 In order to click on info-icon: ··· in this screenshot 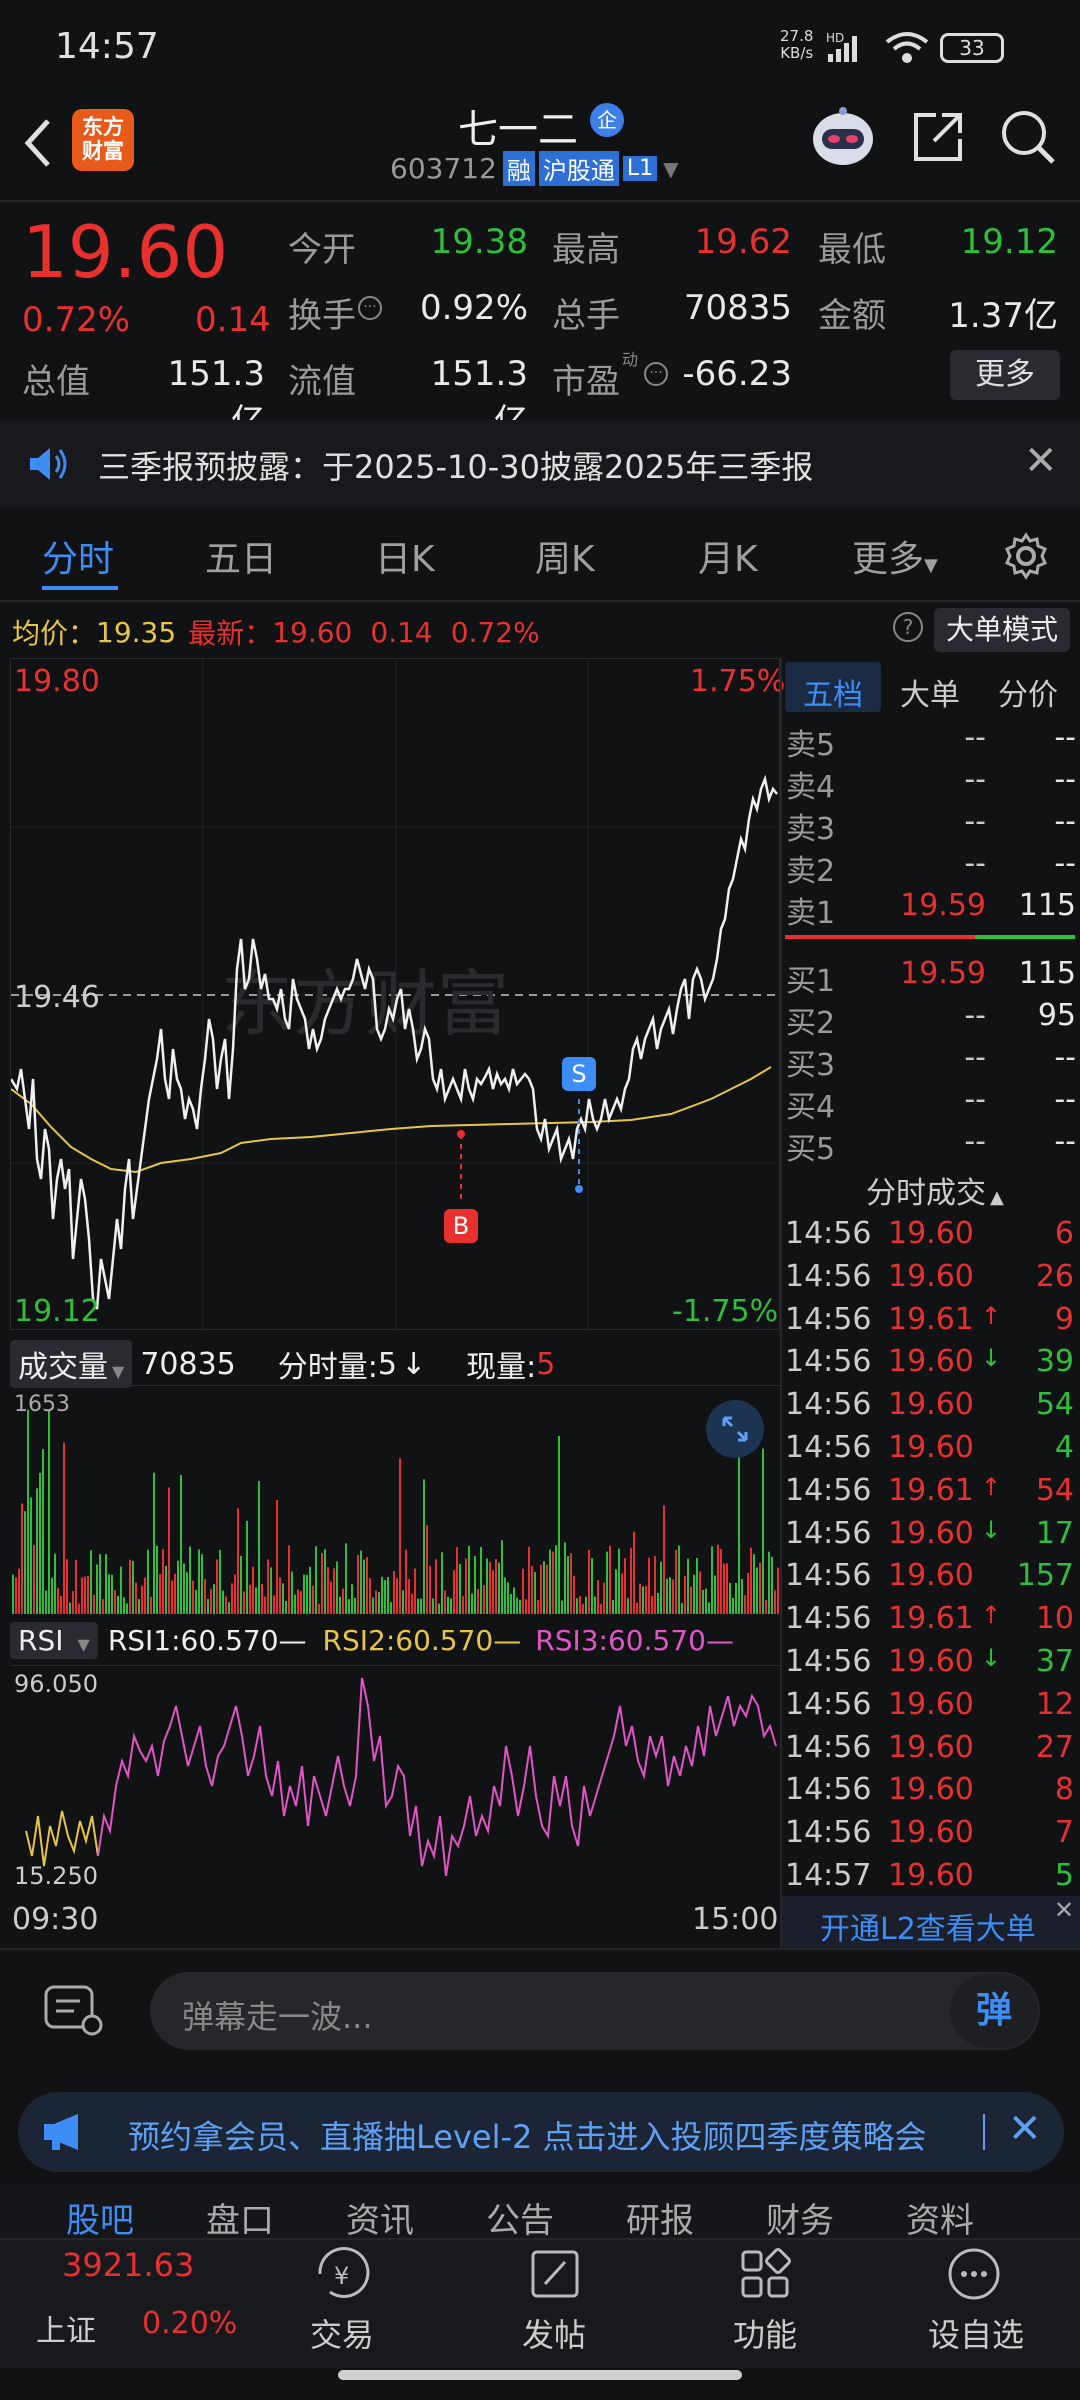, I will do `click(370, 308)`.